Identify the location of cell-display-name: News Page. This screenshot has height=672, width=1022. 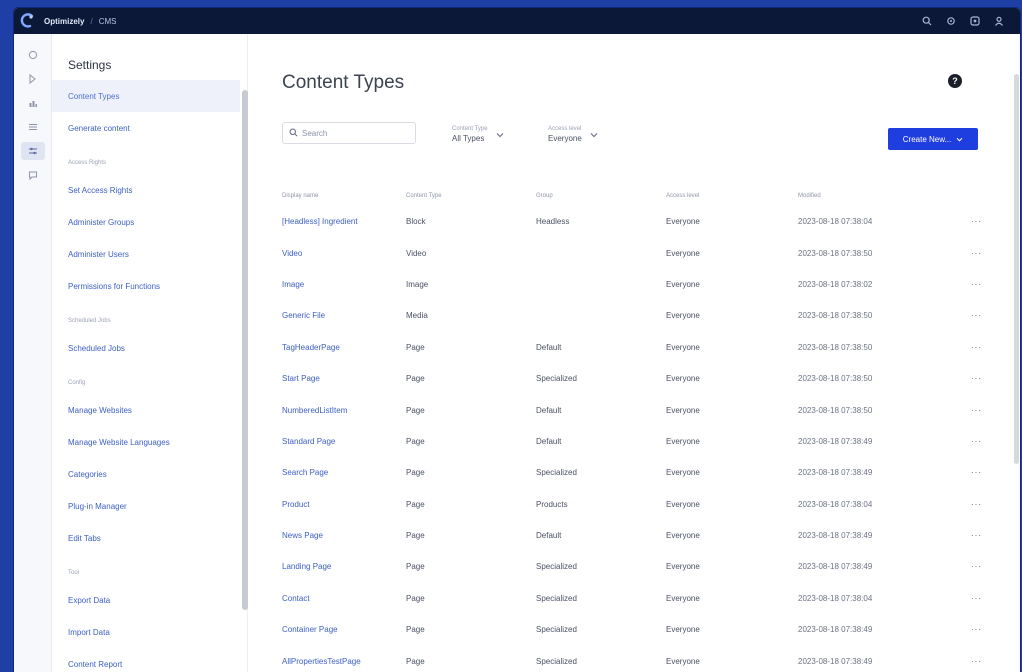
(344, 535).